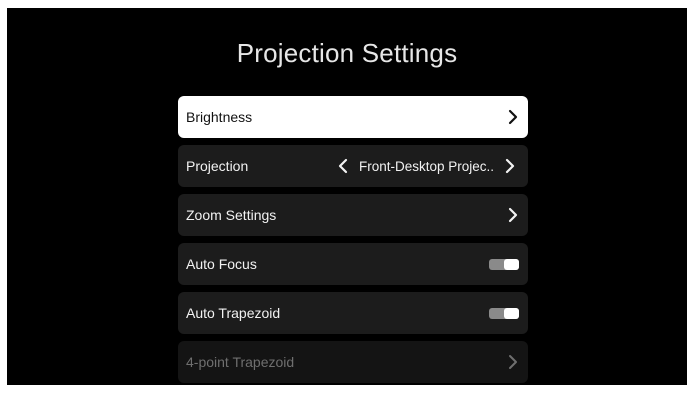  I want to click on menu-item-label: Brightness, so click(219, 117).